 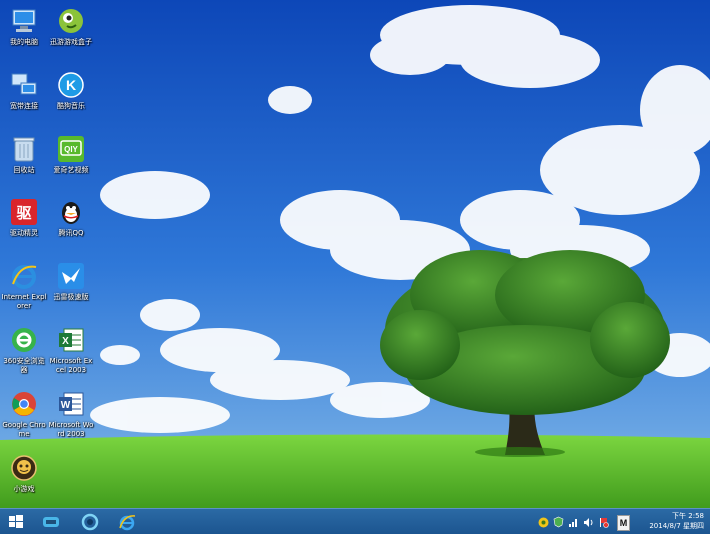 I want to click on desktop-icon-internet-explorer: Internet Explorer, so click(x=24, y=284).